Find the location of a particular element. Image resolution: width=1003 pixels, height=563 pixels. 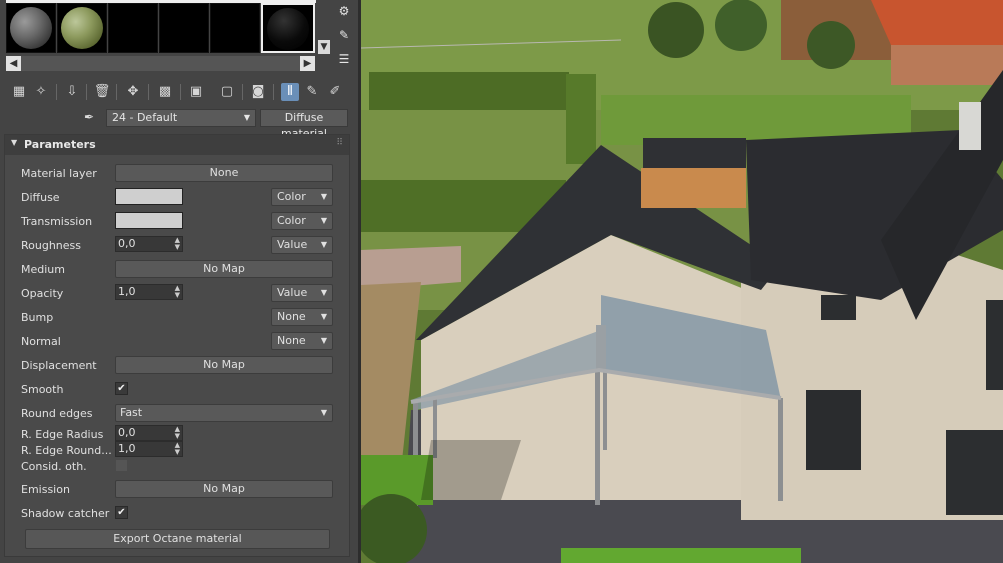

material-layer-label: Material layer is located at coordinates (59, 173).